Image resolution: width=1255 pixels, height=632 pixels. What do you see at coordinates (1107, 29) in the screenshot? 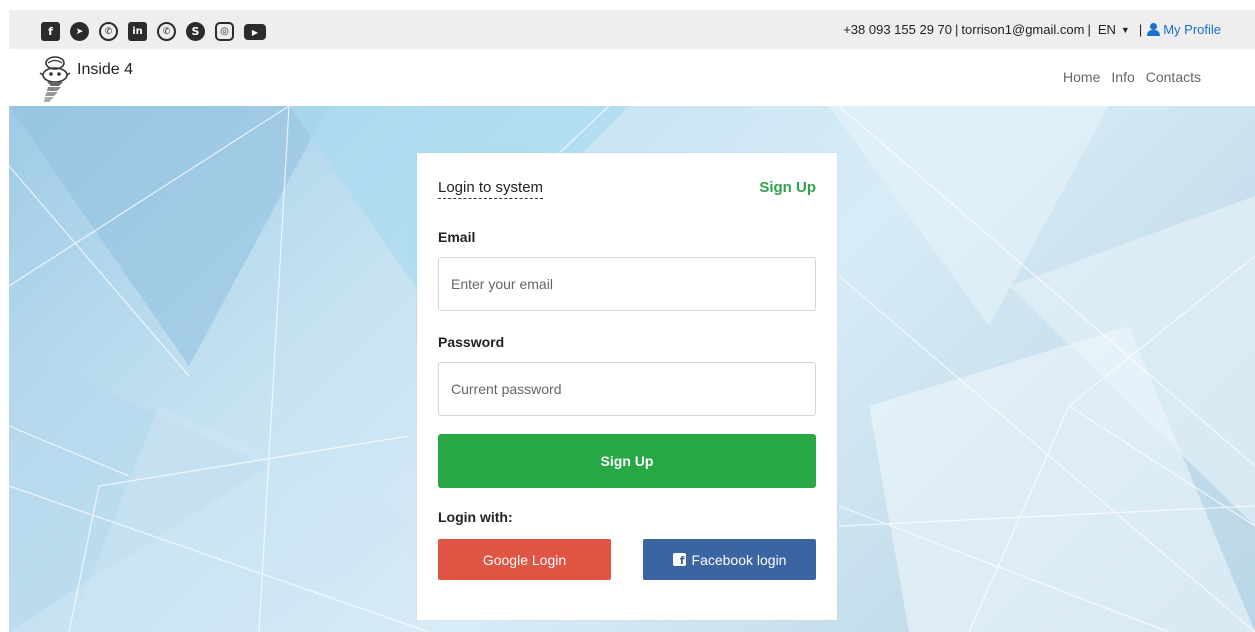
I see `language-selector: EN` at bounding box center [1107, 29].